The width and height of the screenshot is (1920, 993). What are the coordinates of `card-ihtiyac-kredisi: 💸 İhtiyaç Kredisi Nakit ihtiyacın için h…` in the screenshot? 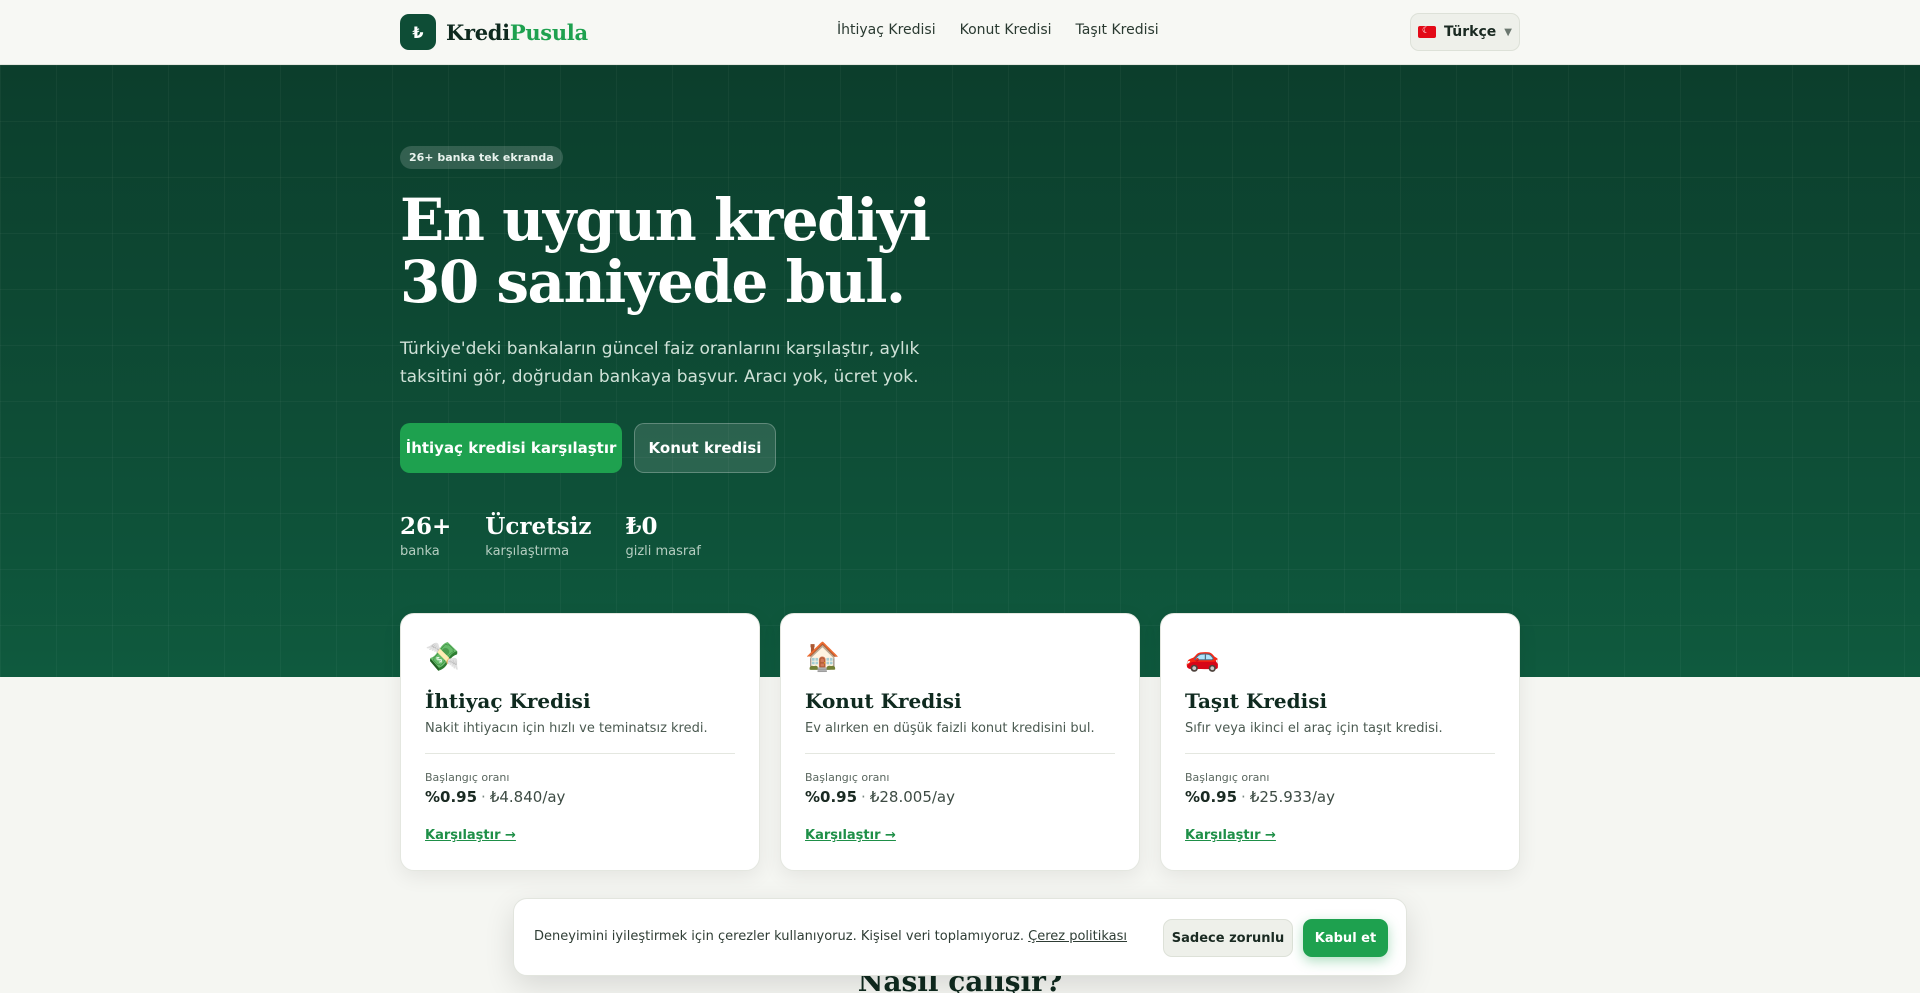 It's located at (580, 742).